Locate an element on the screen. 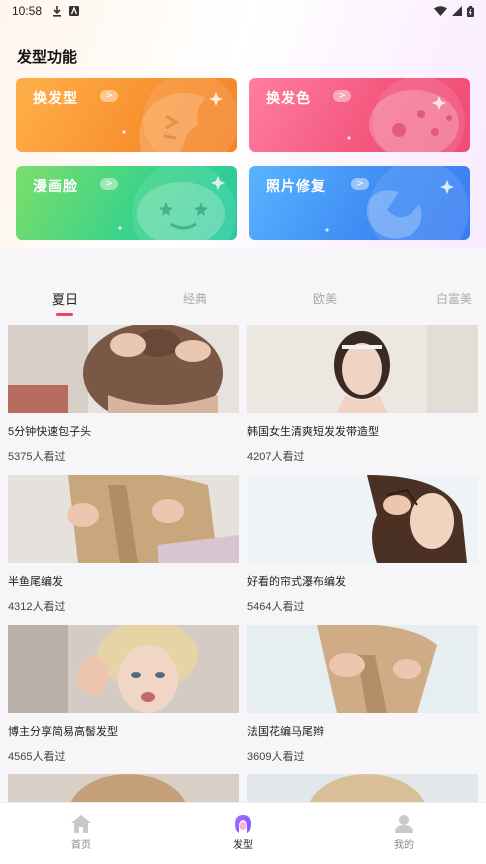 Image resolution: width=486 pixels, height=864 pixels. tab-western: 欧美 is located at coordinates (325, 298).